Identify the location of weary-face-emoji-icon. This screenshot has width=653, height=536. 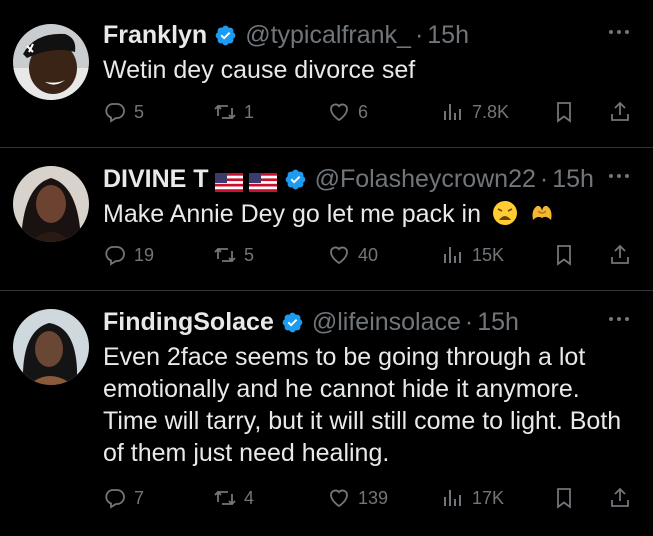
(505, 213).